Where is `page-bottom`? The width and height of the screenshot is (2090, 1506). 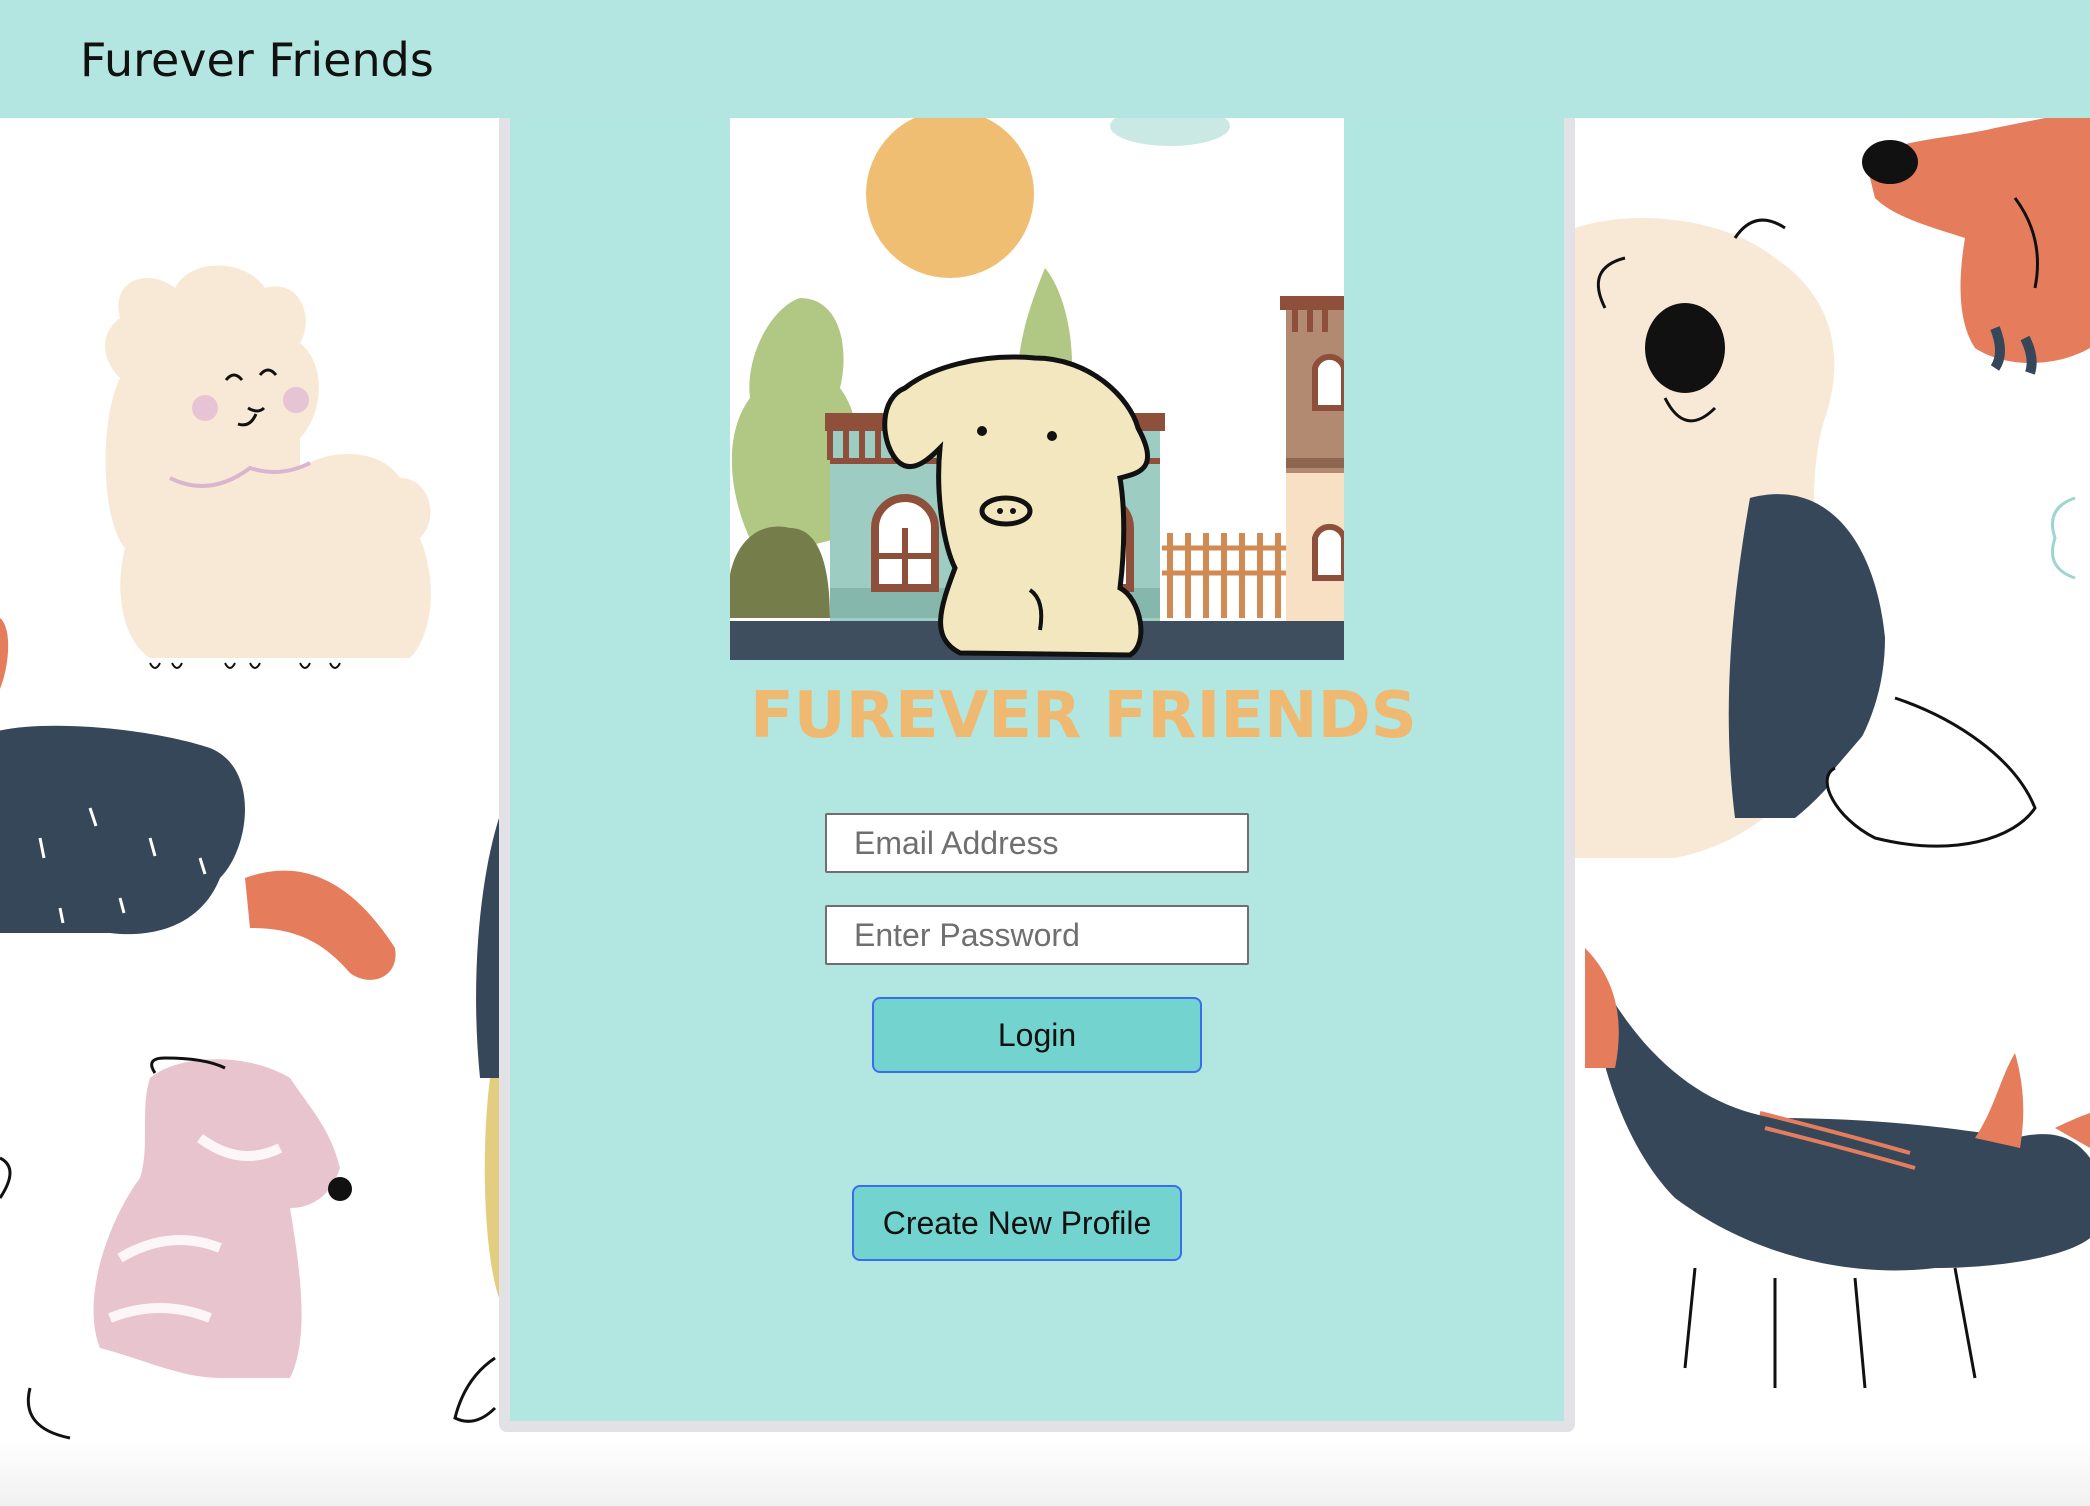 page-bottom is located at coordinates (1045, 1473).